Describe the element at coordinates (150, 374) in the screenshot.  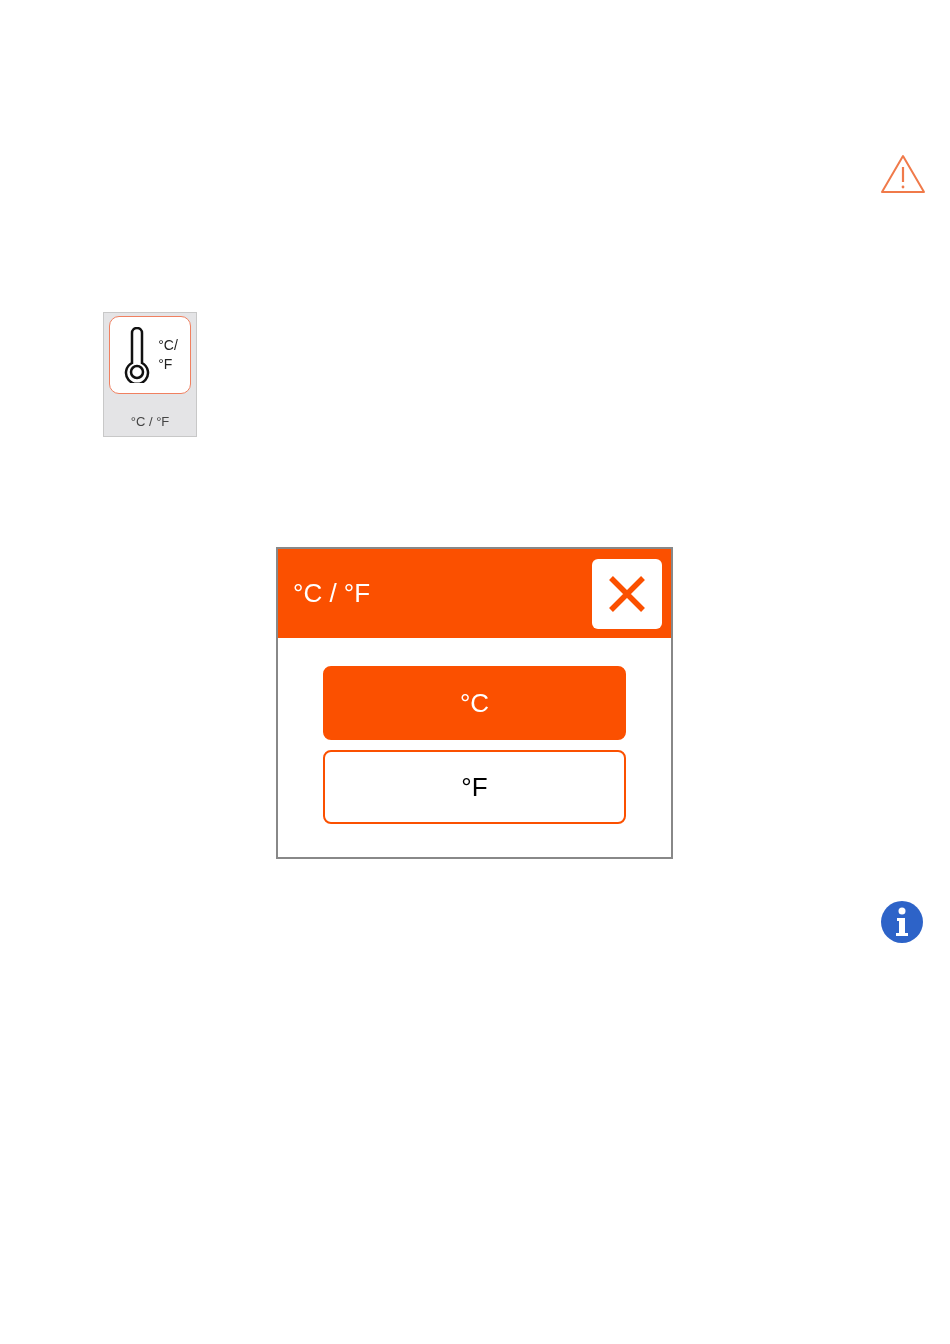
I see `unit-tile: °C/ °F °C / °F` at that location.